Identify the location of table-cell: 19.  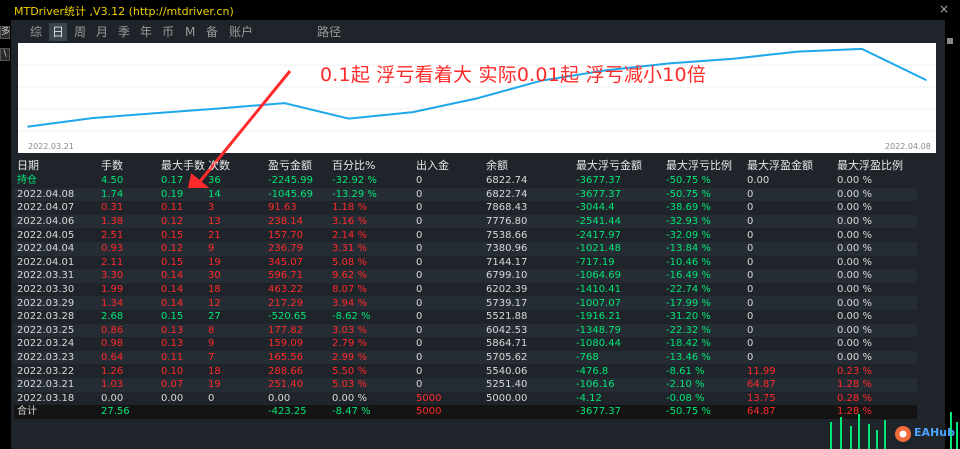
(238, 384).